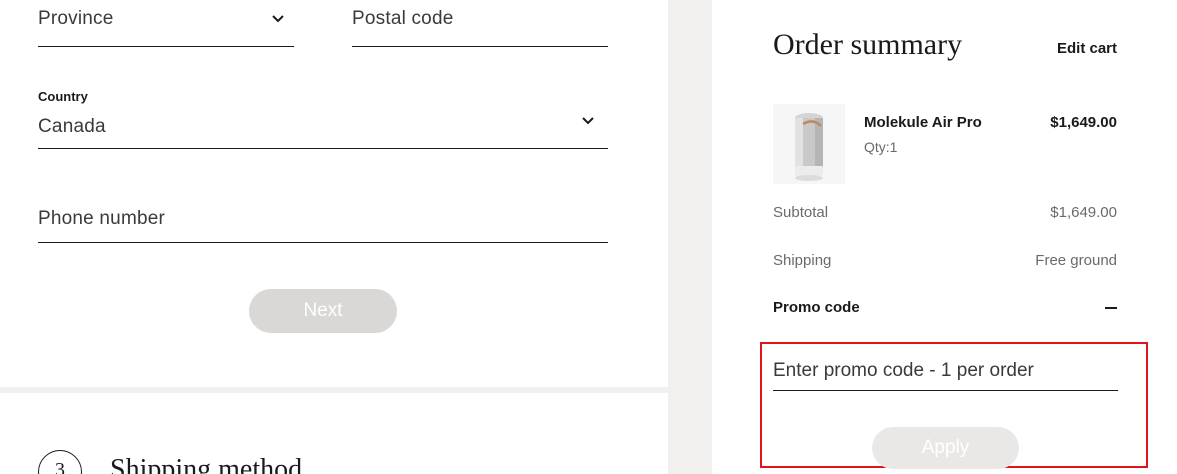 This screenshot has height=474, width=1177. I want to click on subtotal-value: $1,649.00, so click(1083, 212).